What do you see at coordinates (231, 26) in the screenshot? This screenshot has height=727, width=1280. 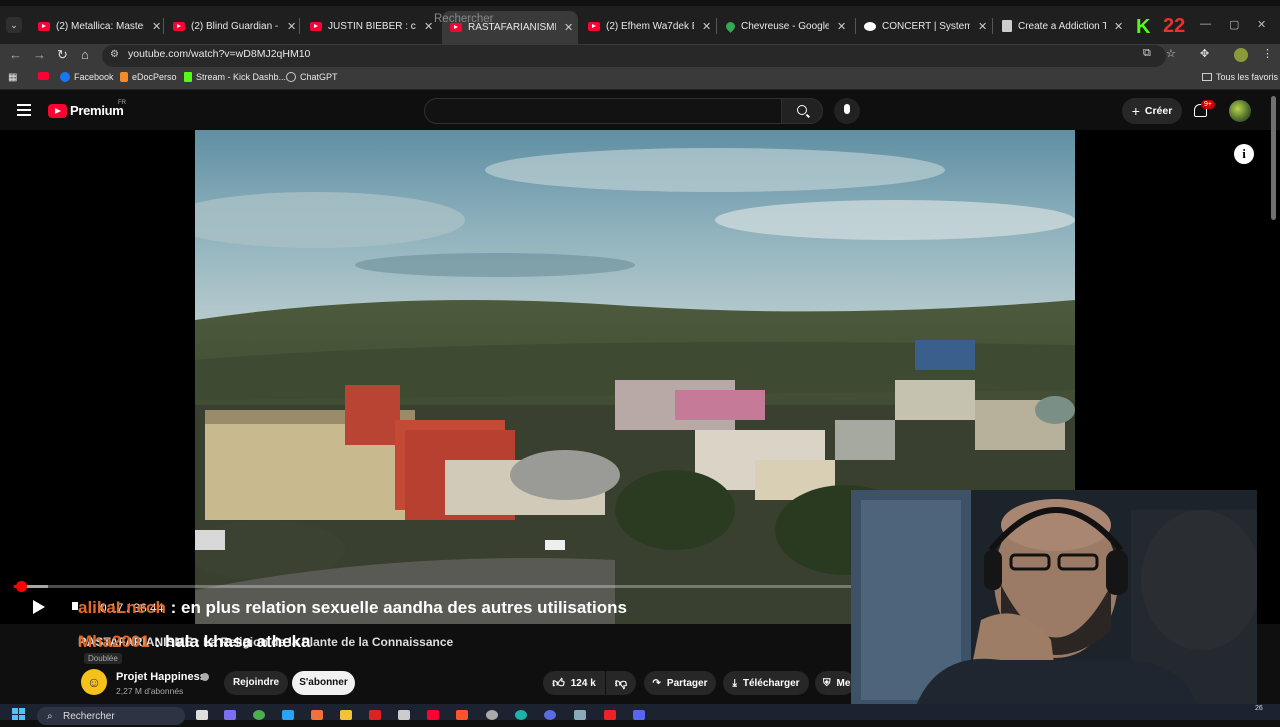 I see `tab-blind-guardian: (2) Blind Guardian - Valhalla ✕` at bounding box center [231, 26].